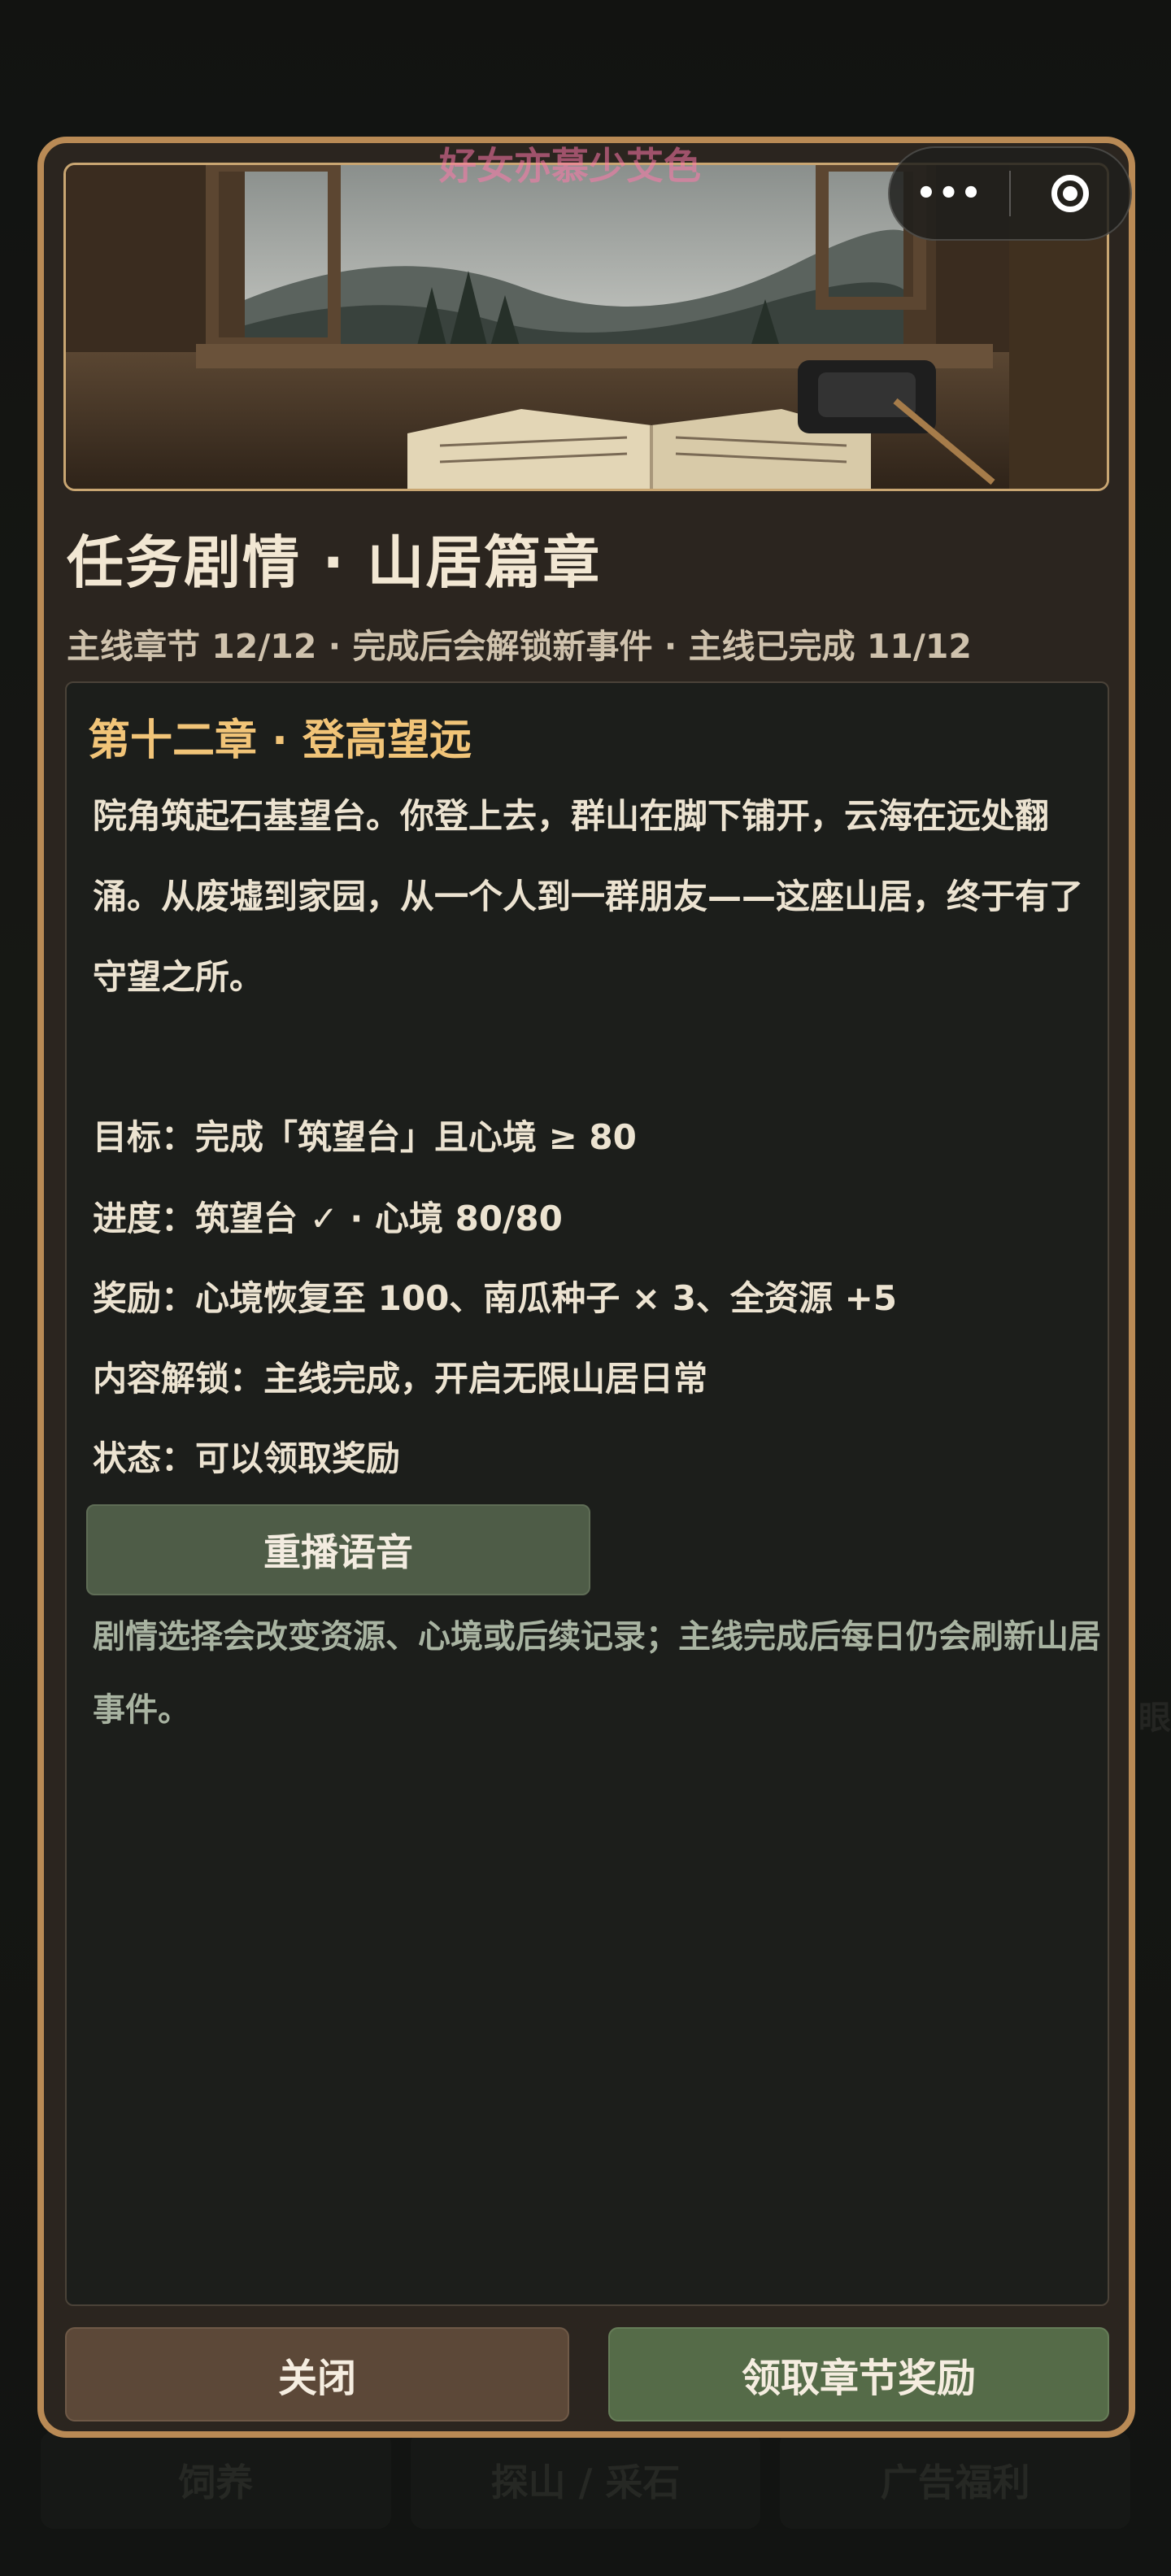  Describe the element at coordinates (950, 193) in the screenshot. I see `more-menu-icon: •••` at that location.